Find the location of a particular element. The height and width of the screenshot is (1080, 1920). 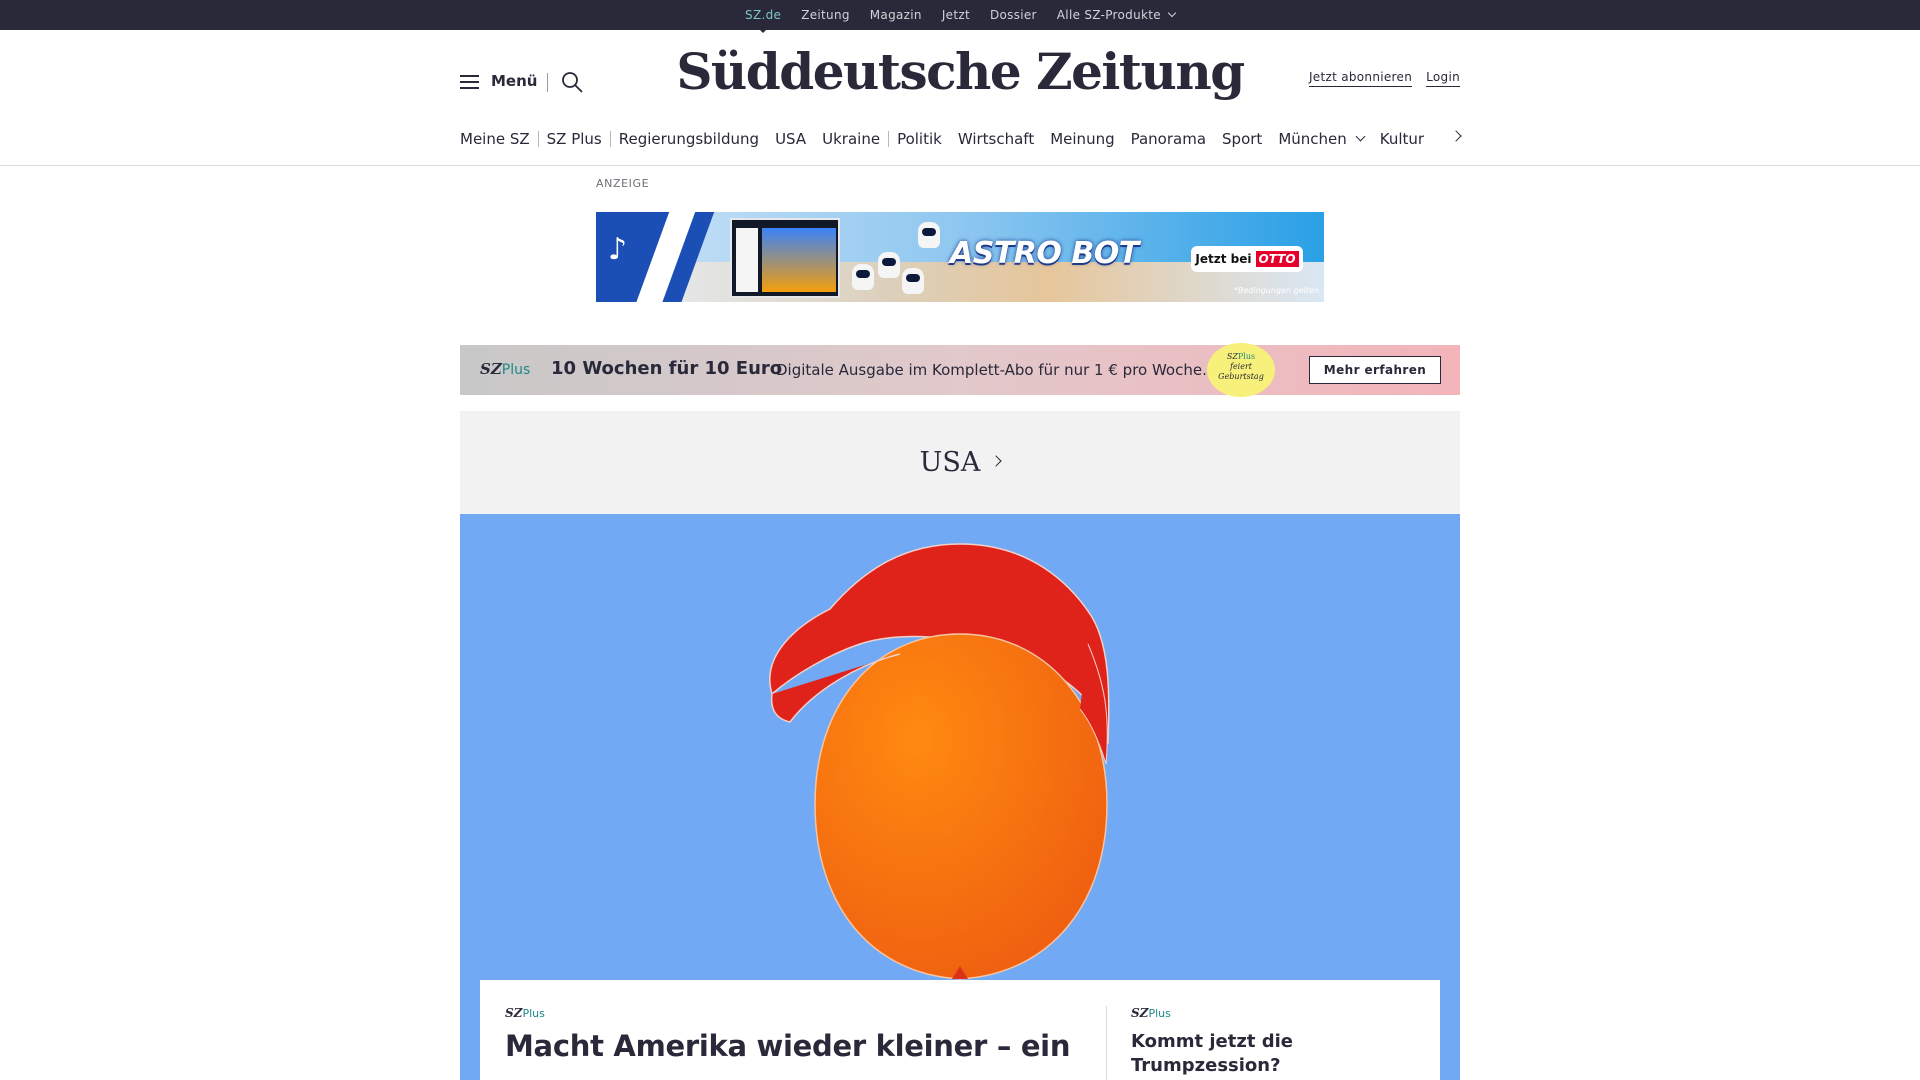

teaser-divider is located at coordinates (1106, 1043).